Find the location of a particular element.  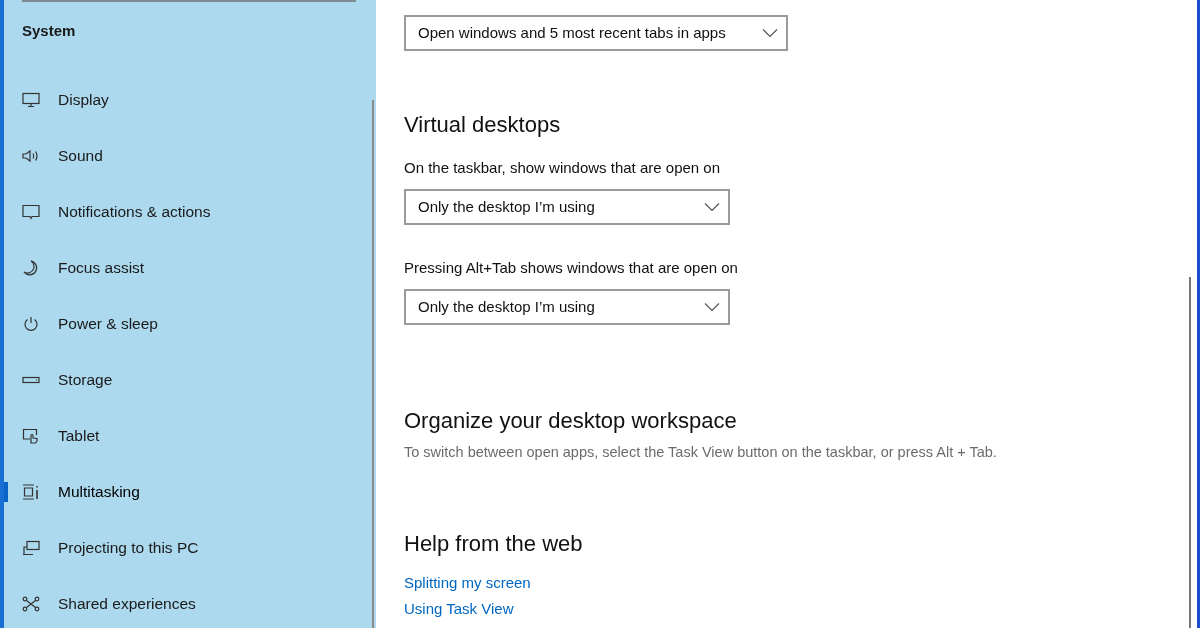

section-description: To switch between open apps, select the Task View button on the taskbar, or press Alt + Tab. is located at coordinates (701, 452).